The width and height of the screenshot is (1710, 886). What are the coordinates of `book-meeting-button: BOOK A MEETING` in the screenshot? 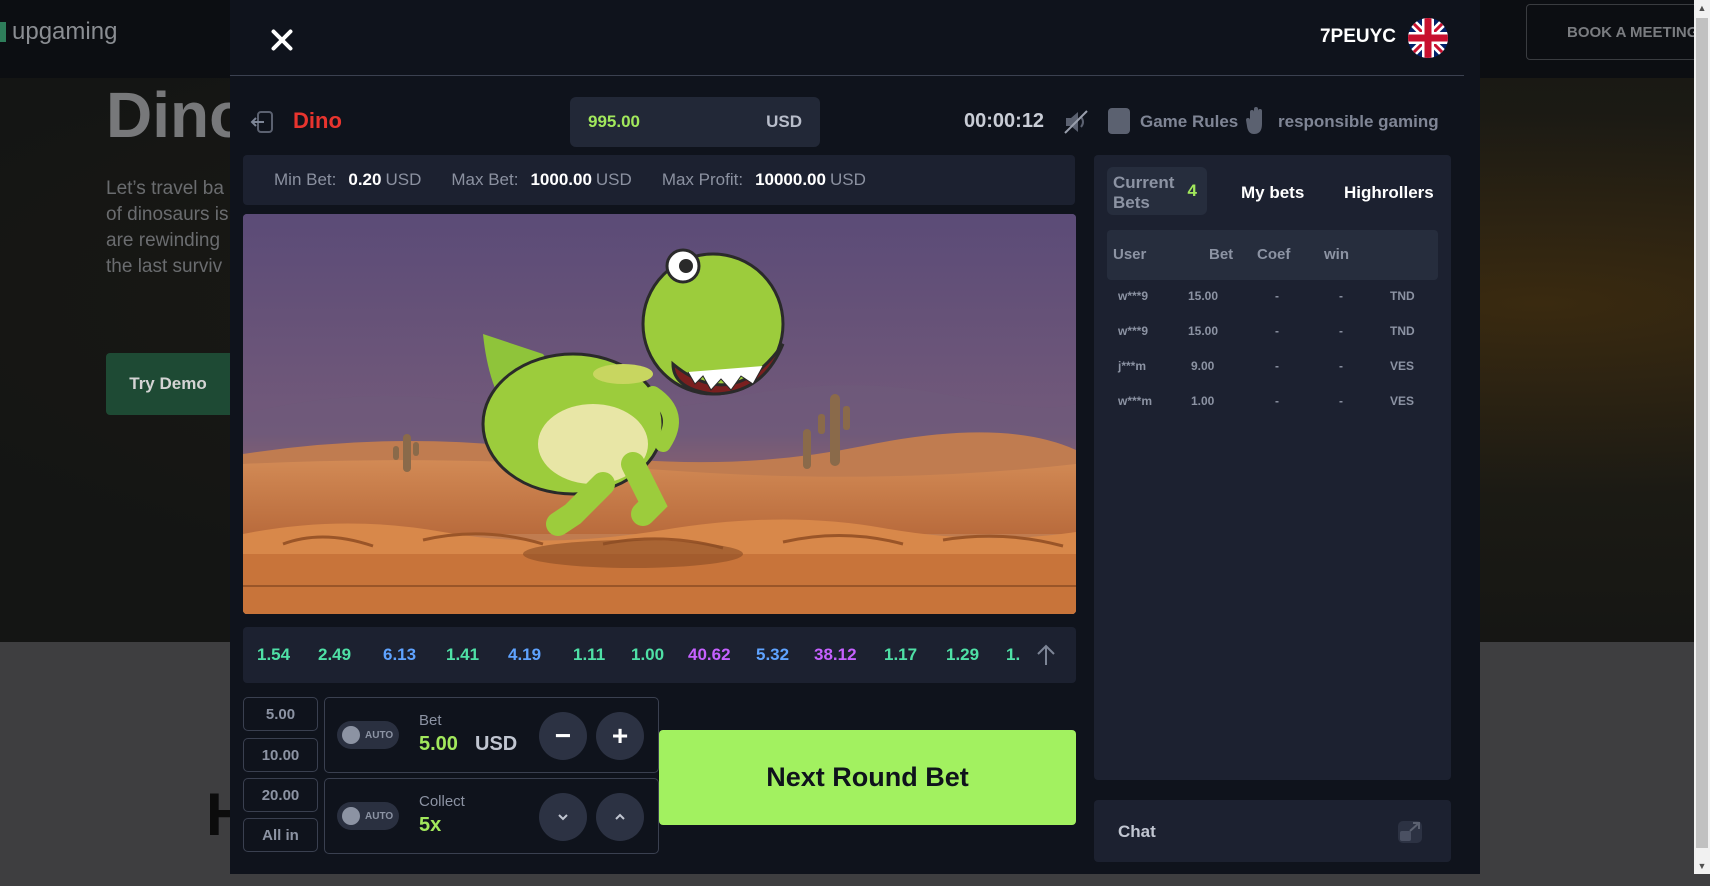 It's located at (1618, 32).